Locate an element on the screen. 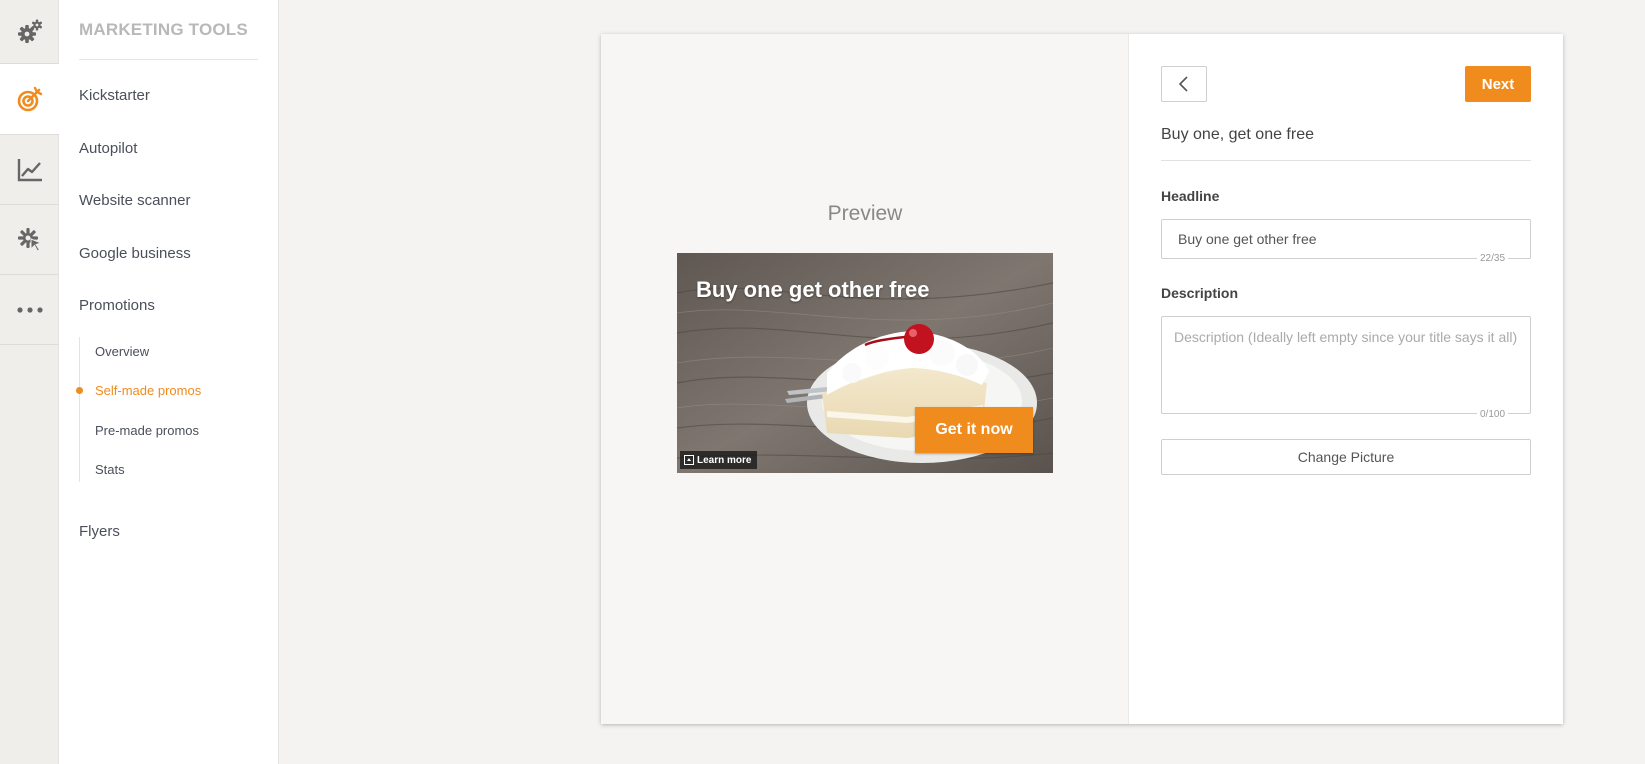 The image size is (1645, 764). icon-rail is located at coordinates (29, 382).